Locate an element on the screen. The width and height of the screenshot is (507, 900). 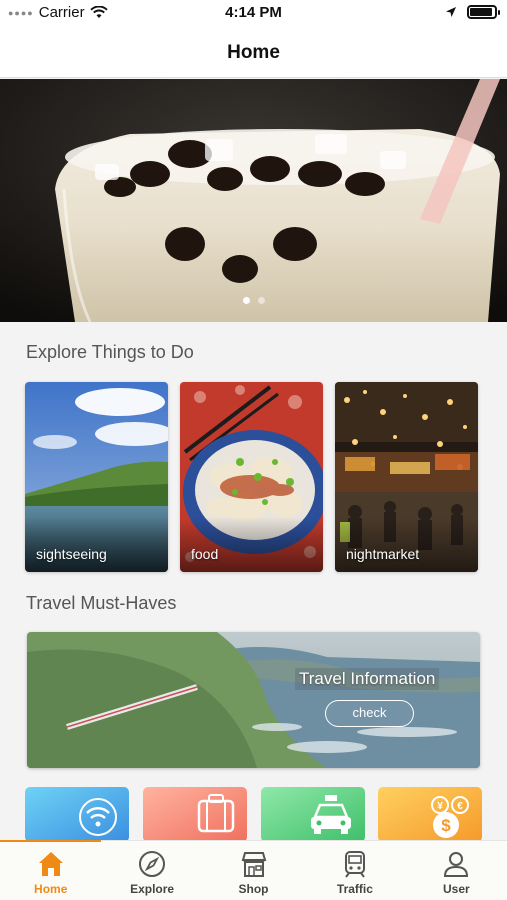
user-icon is located at coordinates (456, 864).